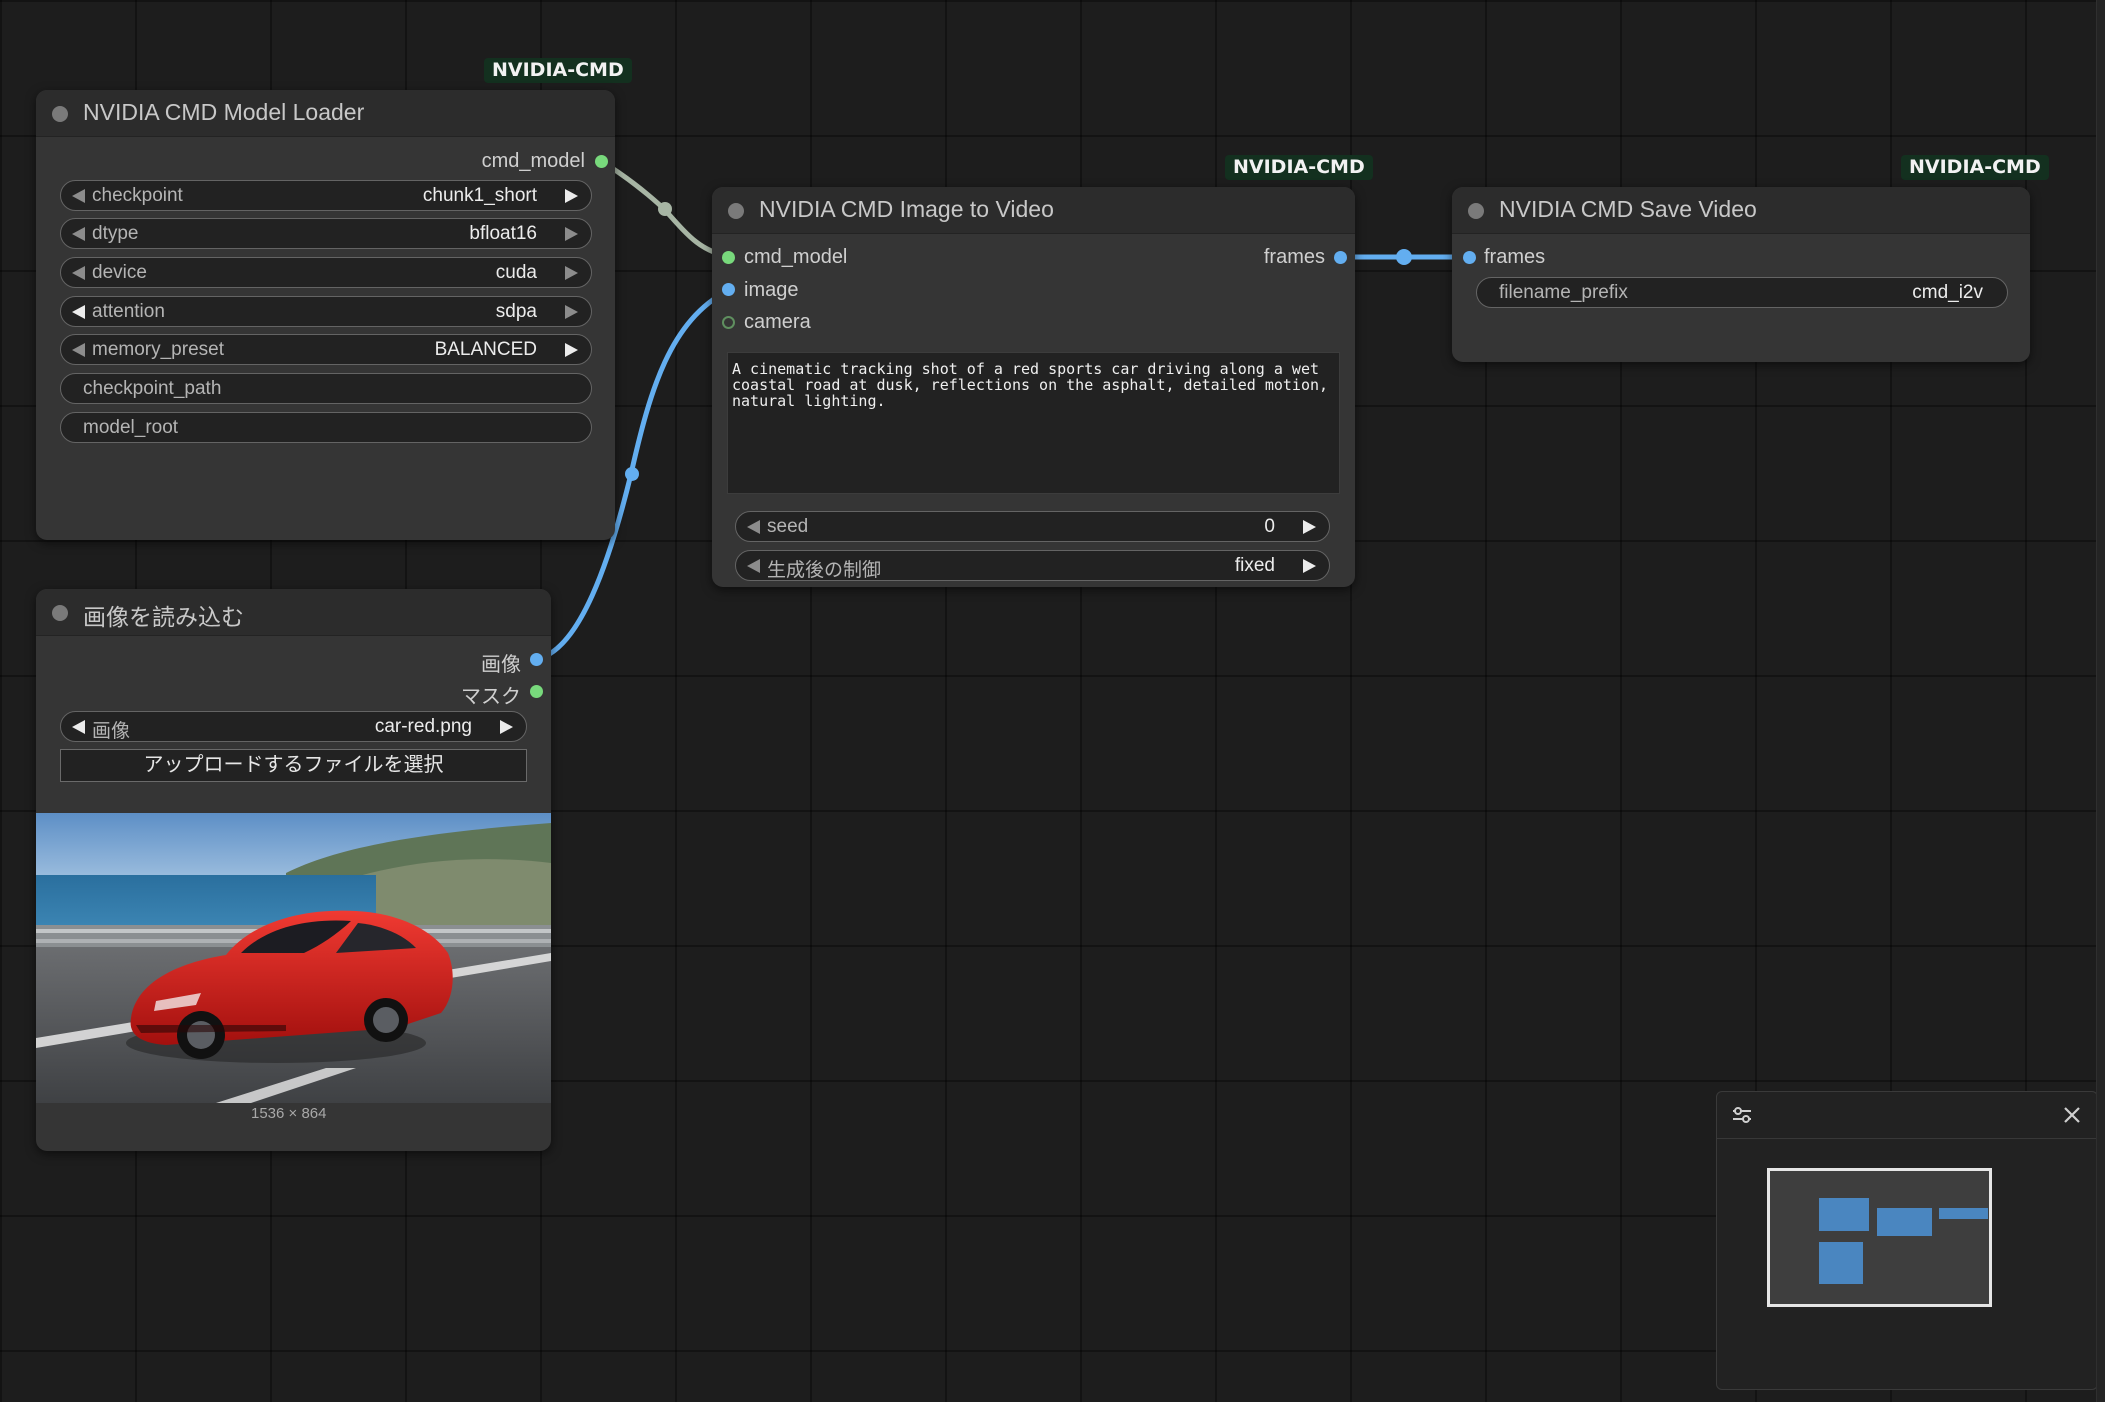 This screenshot has height=1402, width=2105. Describe the element at coordinates (2100, 701) in the screenshot. I see `canvas-scrollbar` at that location.